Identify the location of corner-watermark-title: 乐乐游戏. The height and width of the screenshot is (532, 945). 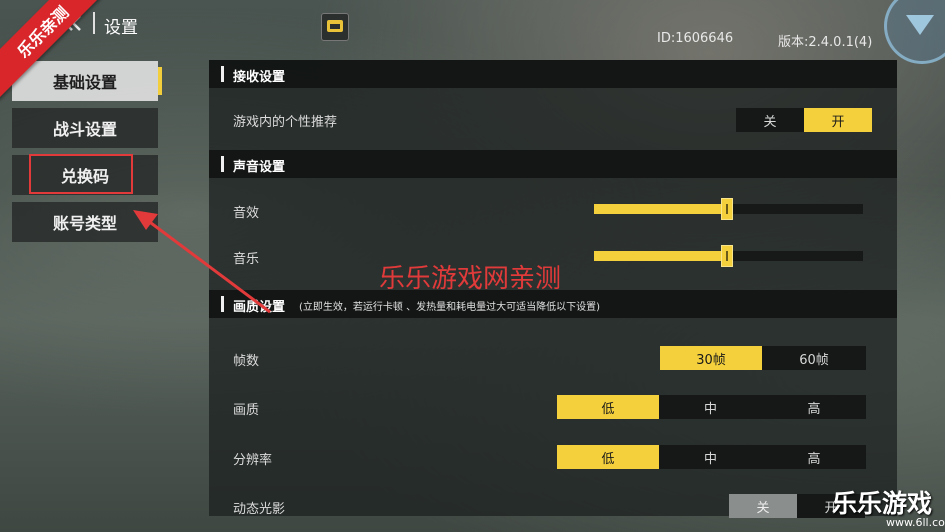
(882, 503).